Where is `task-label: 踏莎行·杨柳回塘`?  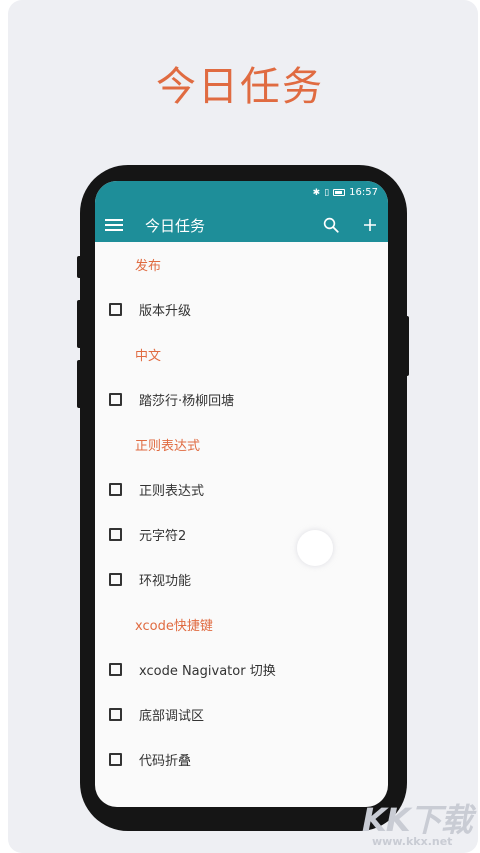
task-label: 踏莎行·杨柳回塘 is located at coordinates (187, 401).